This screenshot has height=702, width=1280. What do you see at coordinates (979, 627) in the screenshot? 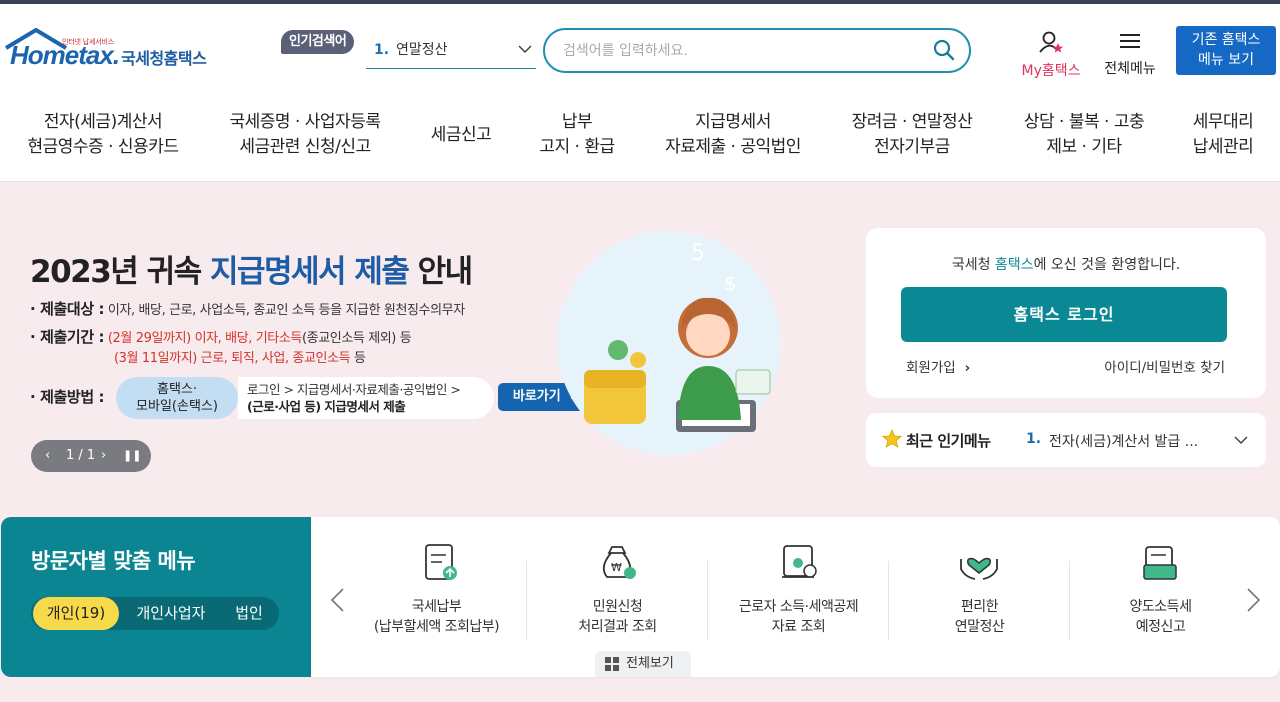
I see `quick-menu-line2: 연말정산` at bounding box center [979, 627].